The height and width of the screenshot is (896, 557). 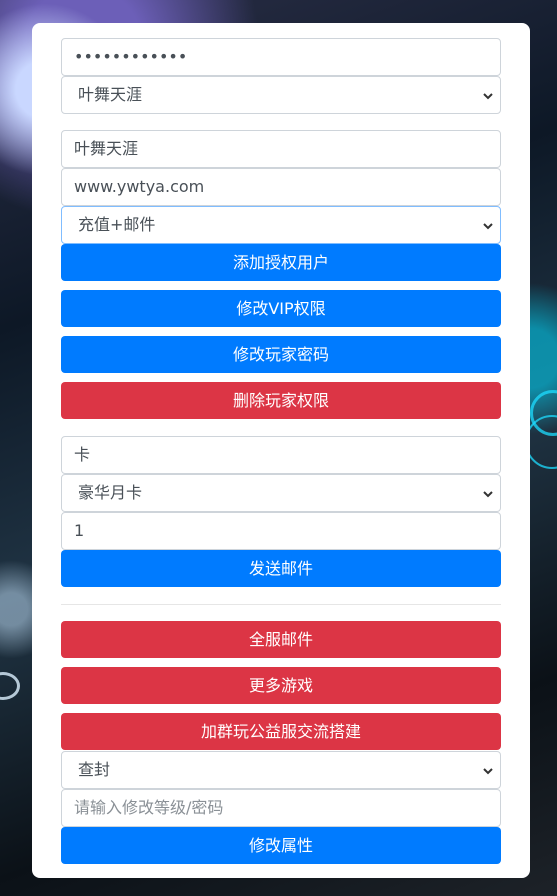 What do you see at coordinates (281, 770) in the screenshot?
I see `action-select: 查封` at bounding box center [281, 770].